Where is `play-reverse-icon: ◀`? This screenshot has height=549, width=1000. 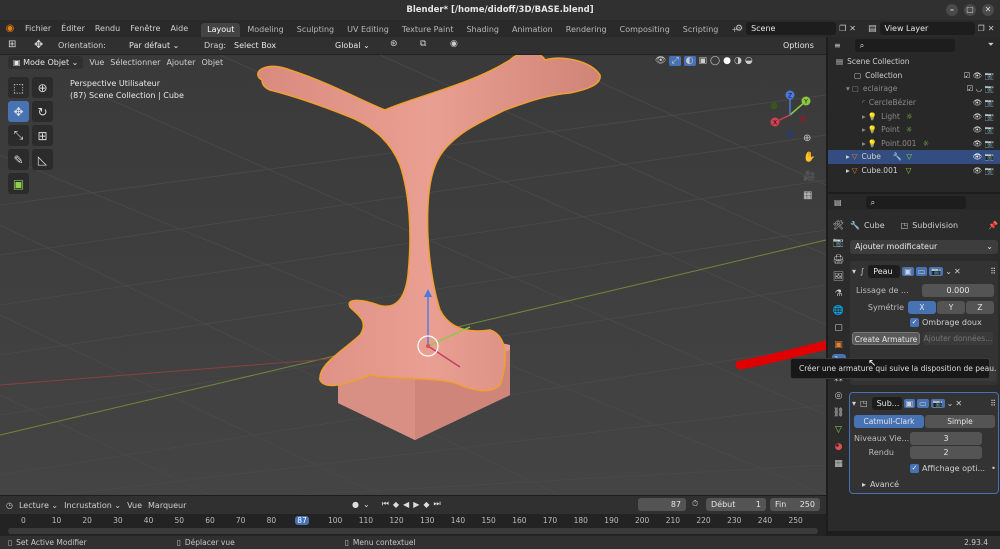
play-reverse-icon: ◀ is located at coordinates (406, 504).